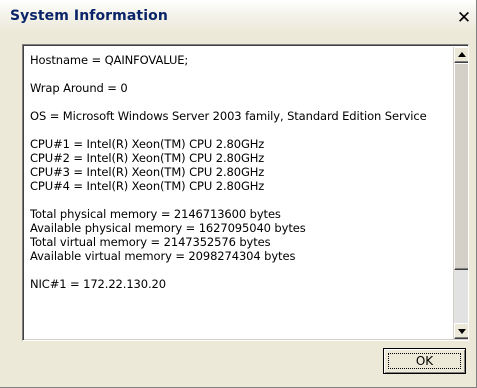 The height and width of the screenshot is (388, 477). I want to click on scrollbar-track, so click(461, 296).